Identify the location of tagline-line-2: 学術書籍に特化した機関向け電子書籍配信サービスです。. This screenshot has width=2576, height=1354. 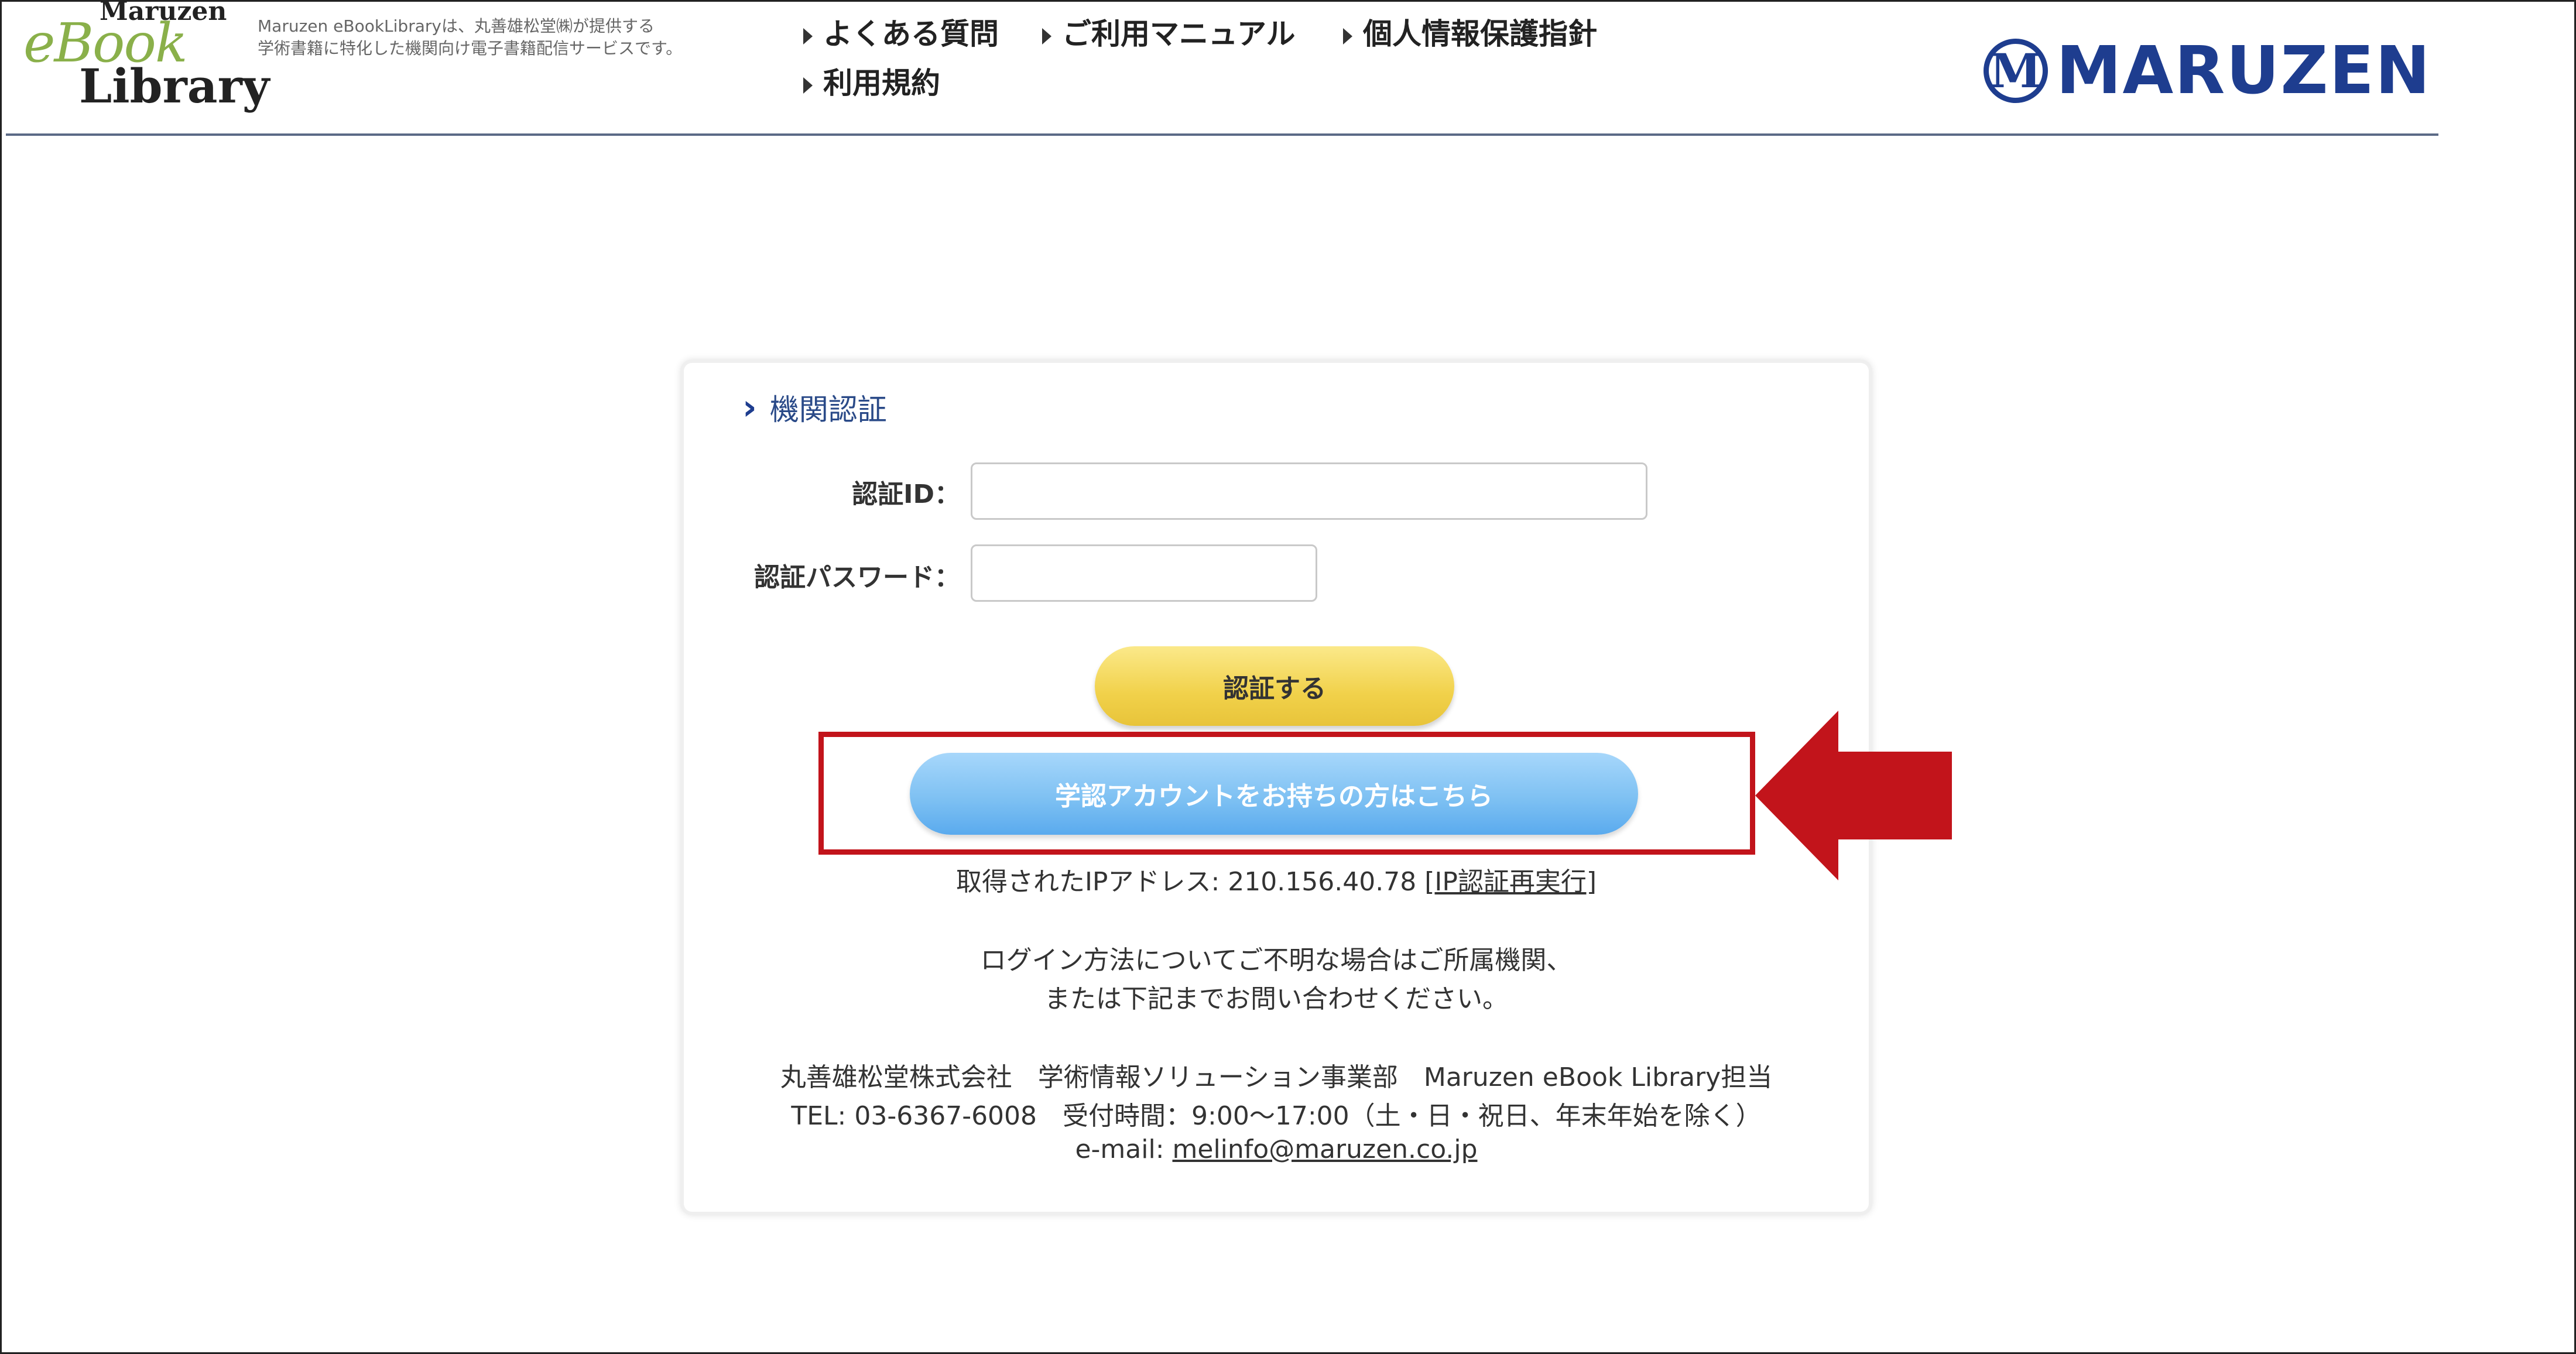
(470, 48).